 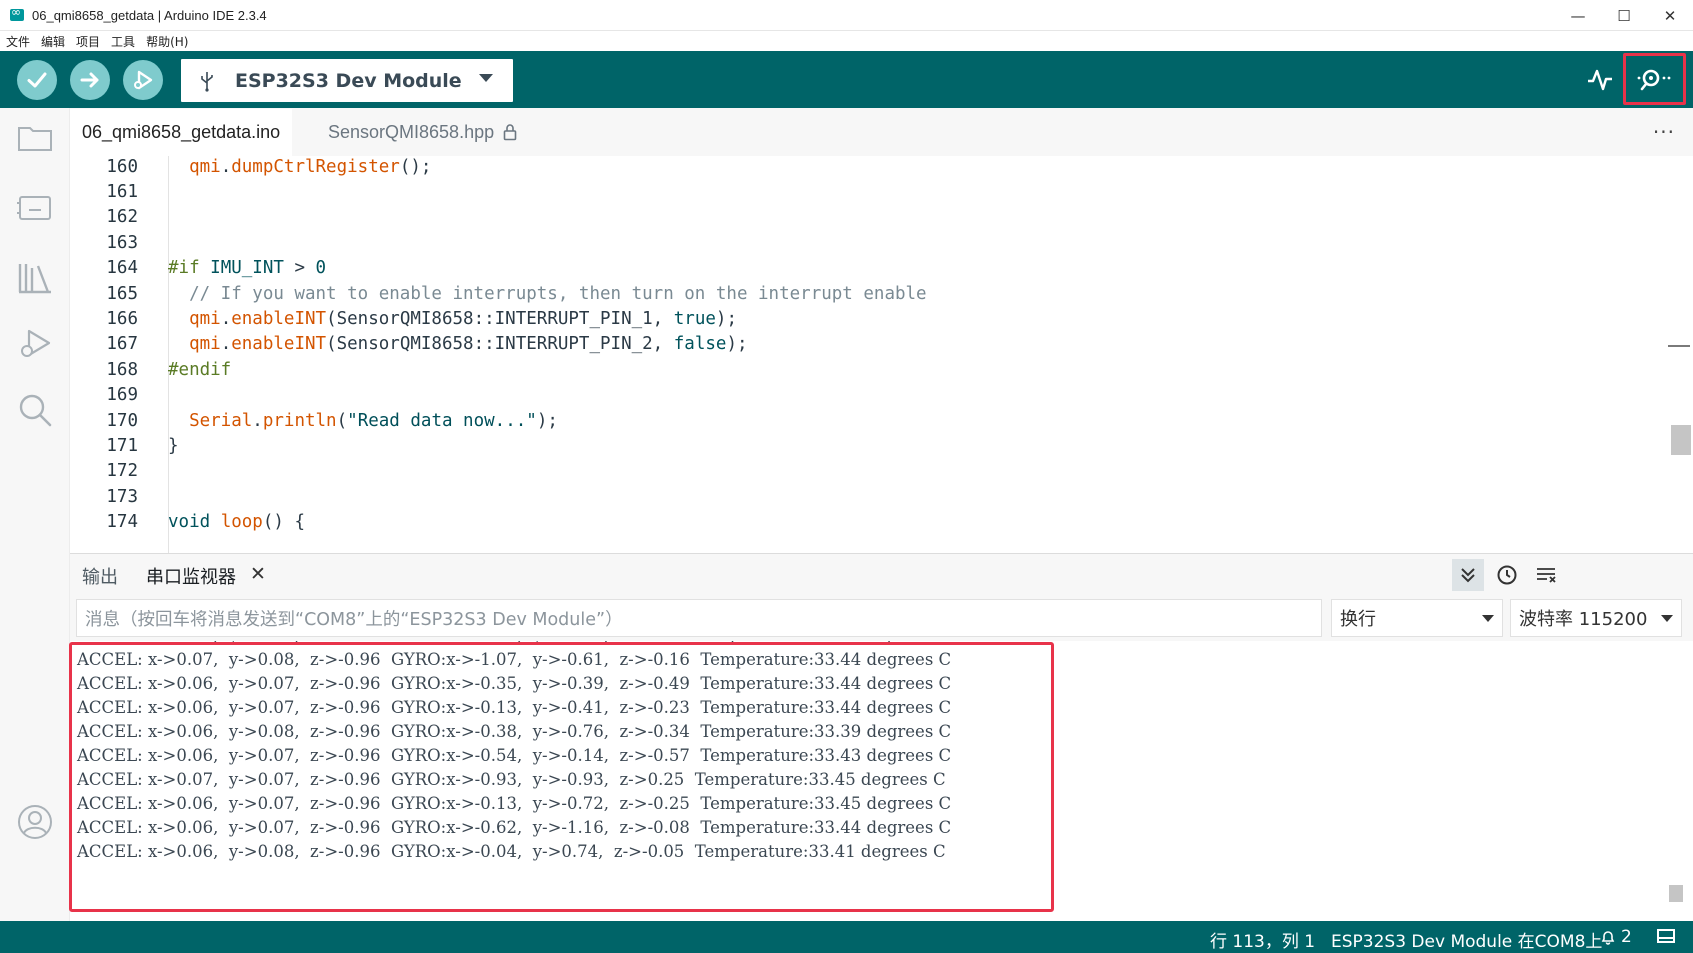 I want to click on code-line: 173, so click(x=870, y=496).